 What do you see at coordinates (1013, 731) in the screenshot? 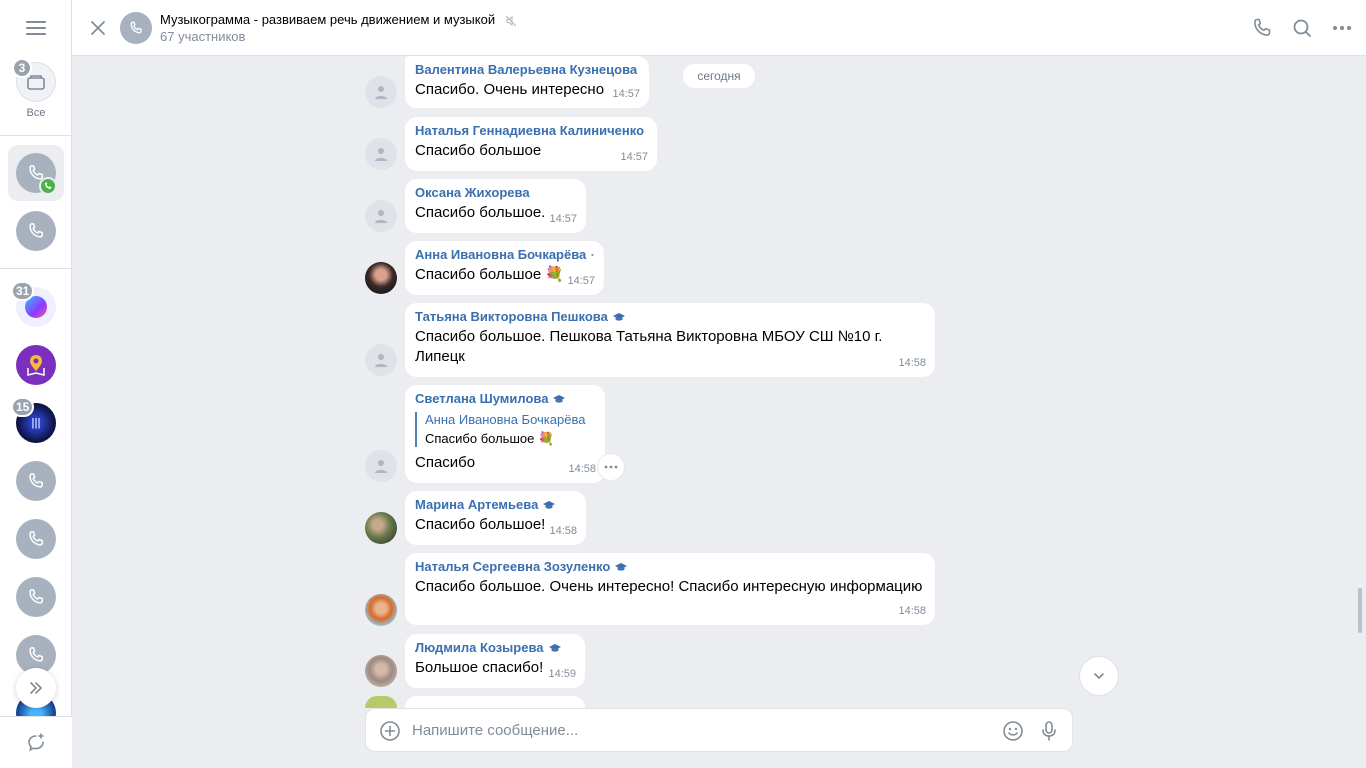
I see `emoji-icon` at bounding box center [1013, 731].